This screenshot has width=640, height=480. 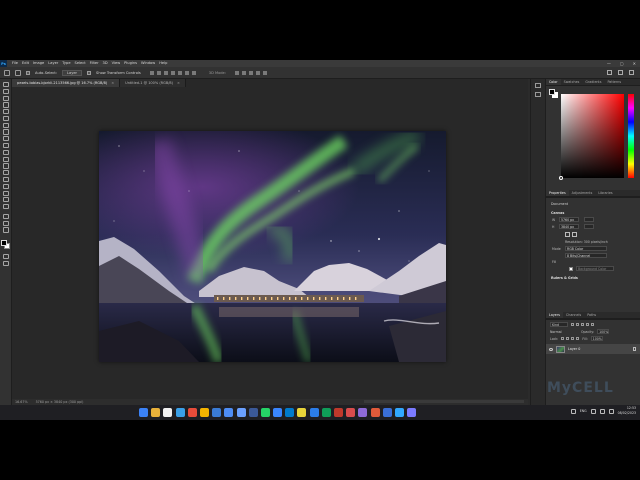 I want to click on dodge-tool-icon, so click(x=5, y=179).